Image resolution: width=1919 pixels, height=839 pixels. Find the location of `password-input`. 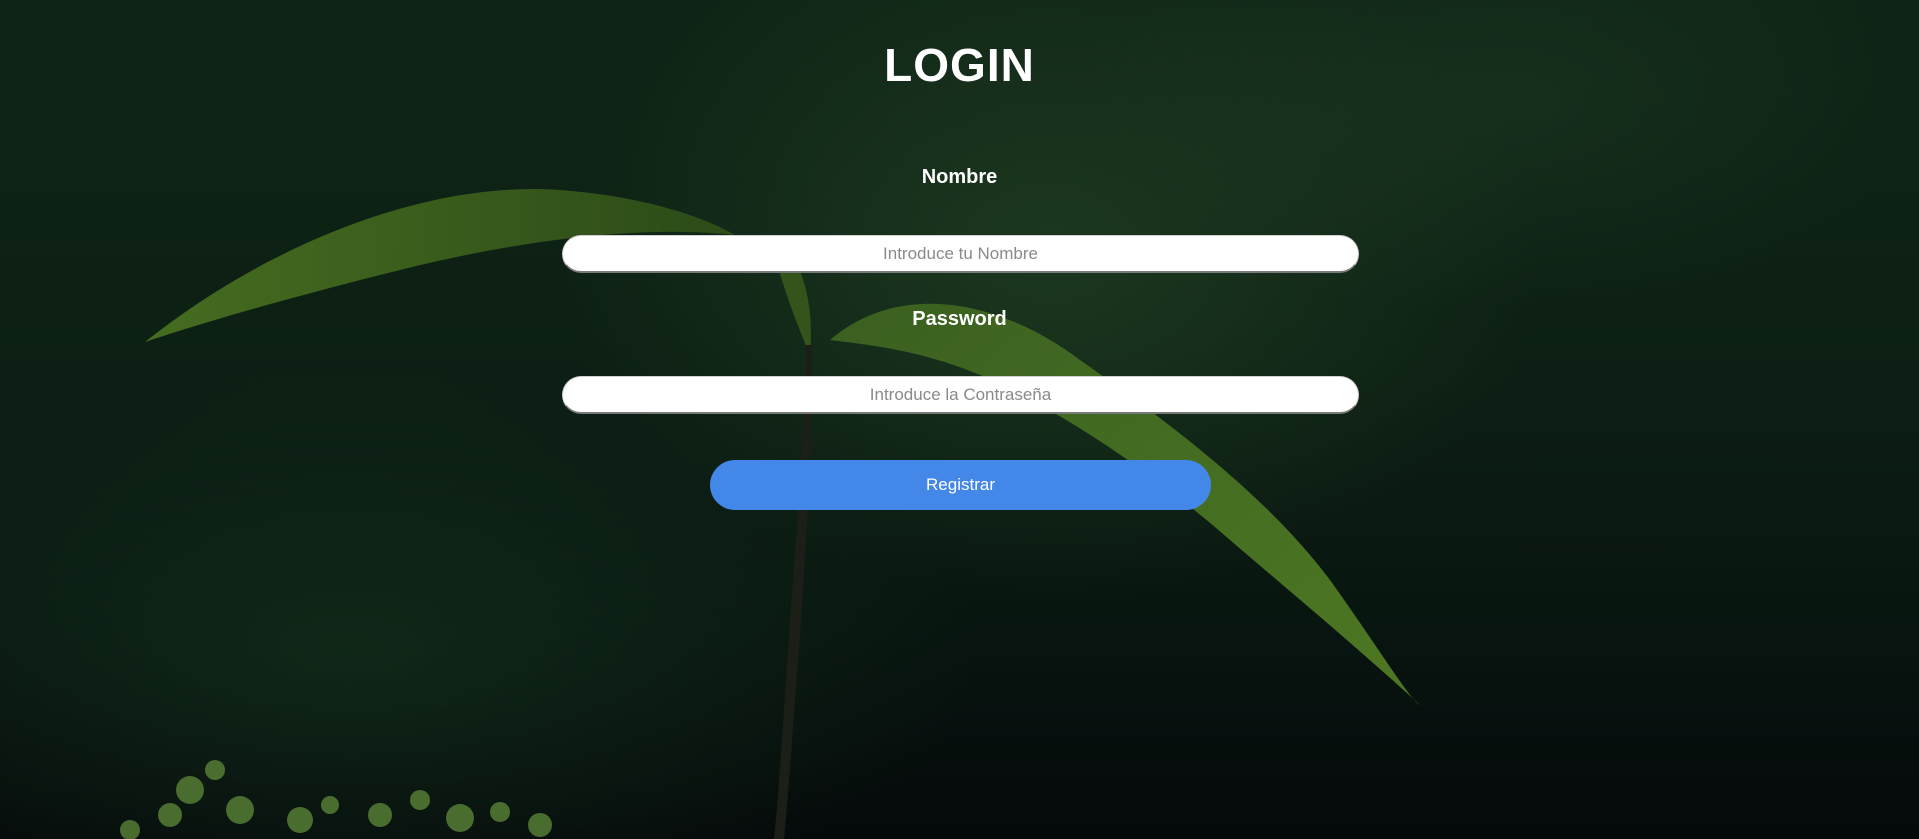

password-input is located at coordinates (960, 395).